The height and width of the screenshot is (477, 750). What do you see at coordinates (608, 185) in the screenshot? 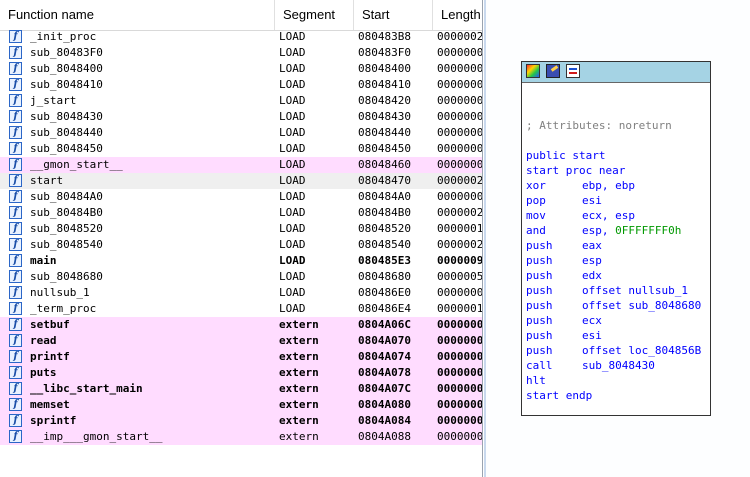
I see `instruction-operand: ebp, ebp` at bounding box center [608, 185].